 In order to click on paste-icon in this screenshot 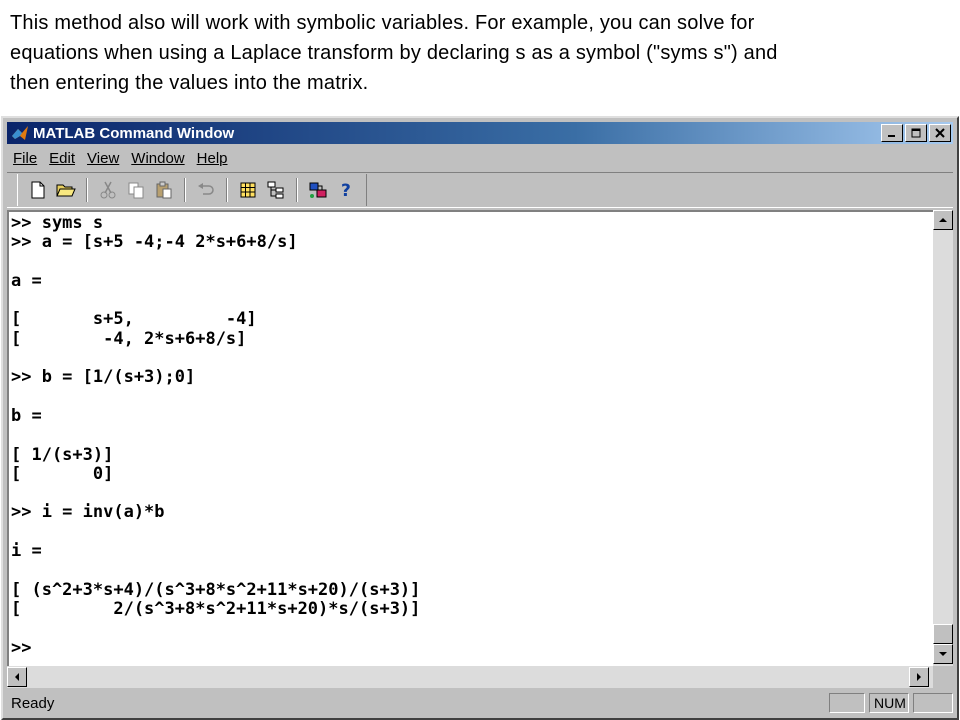, I will do `click(164, 190)`.